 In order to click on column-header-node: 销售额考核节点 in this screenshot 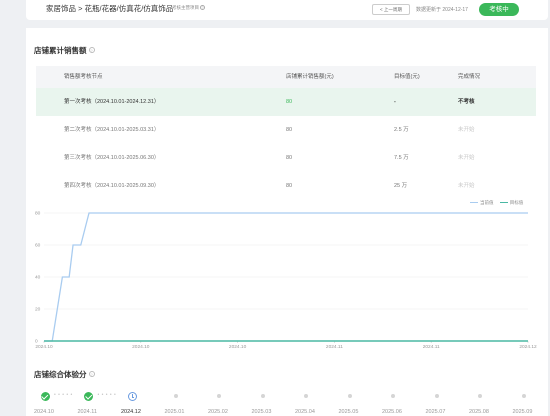, I will do `click(83, 77)`.